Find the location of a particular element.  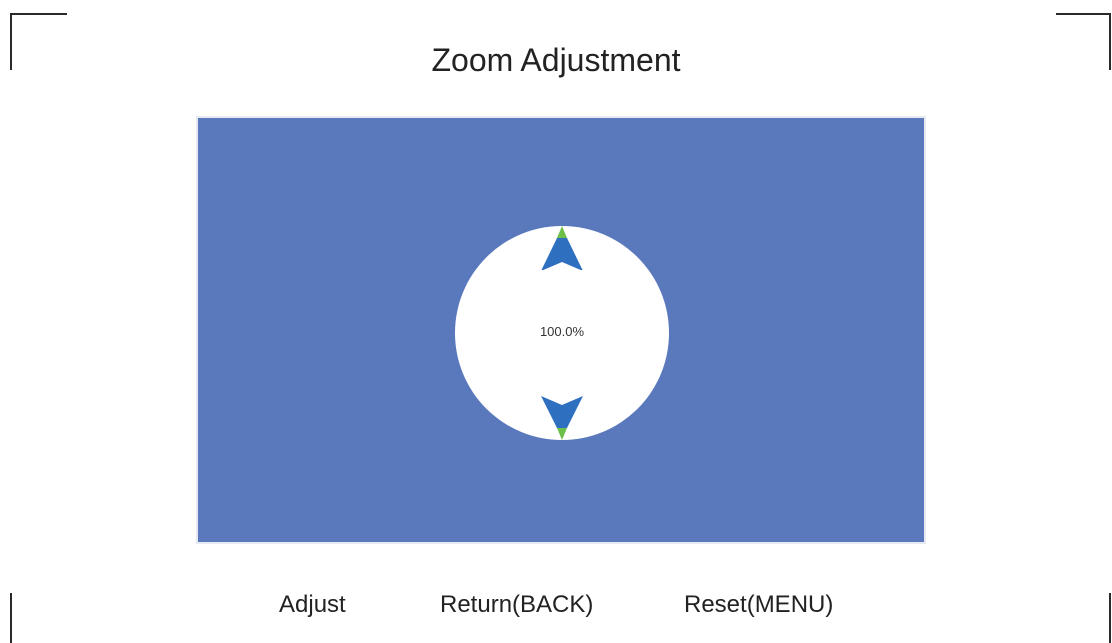

arrow-up-icon is located at coordinates (562, 248).